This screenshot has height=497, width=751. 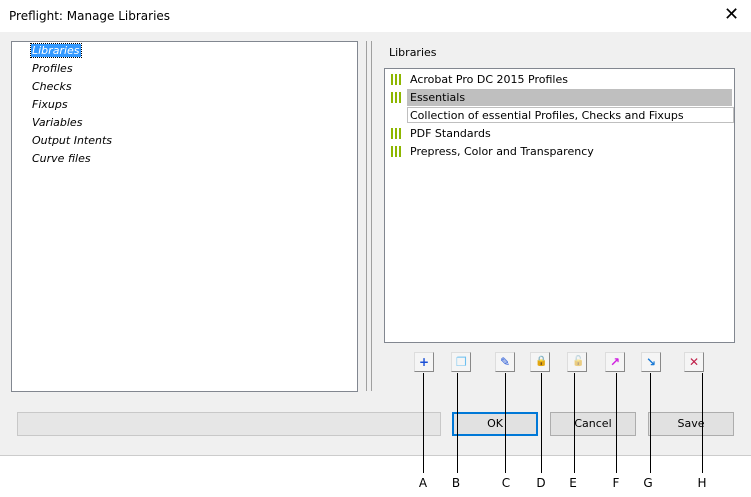 I want to click on lock-icon: 🔒, so click(x=541, y=361).